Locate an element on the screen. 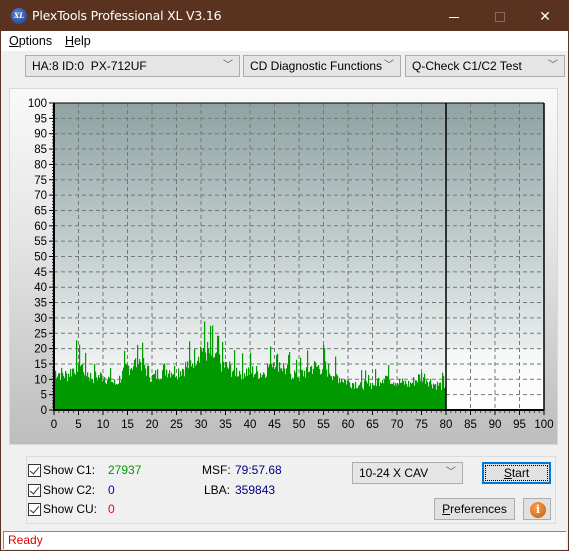 This screenshot has width=569, height=551. preferences-mnemonic: P is located at coordinates (446, 509).